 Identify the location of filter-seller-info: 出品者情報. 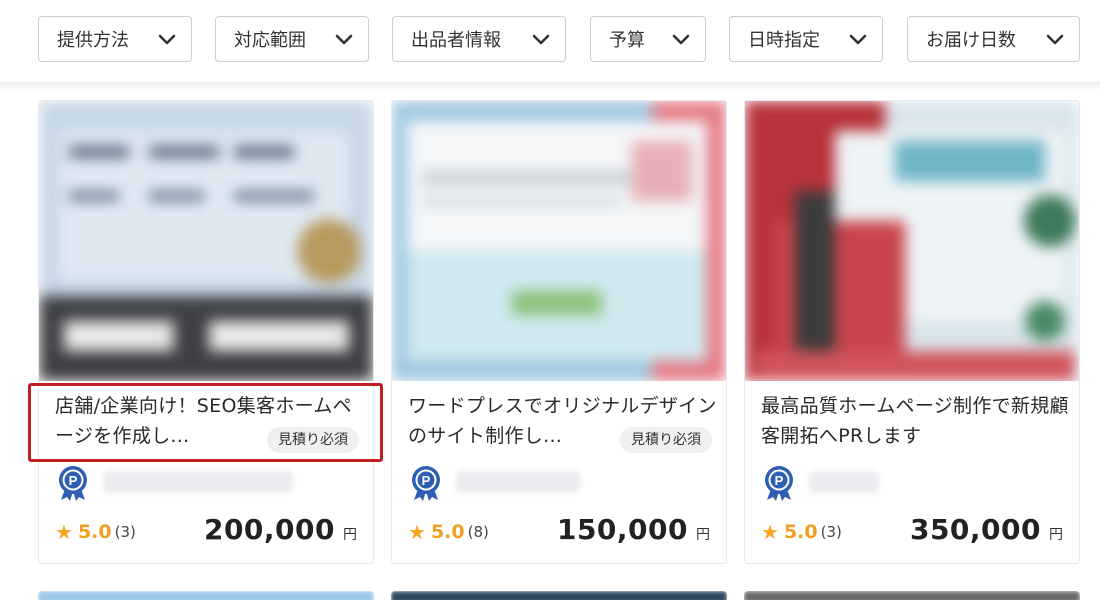
(479, 39).